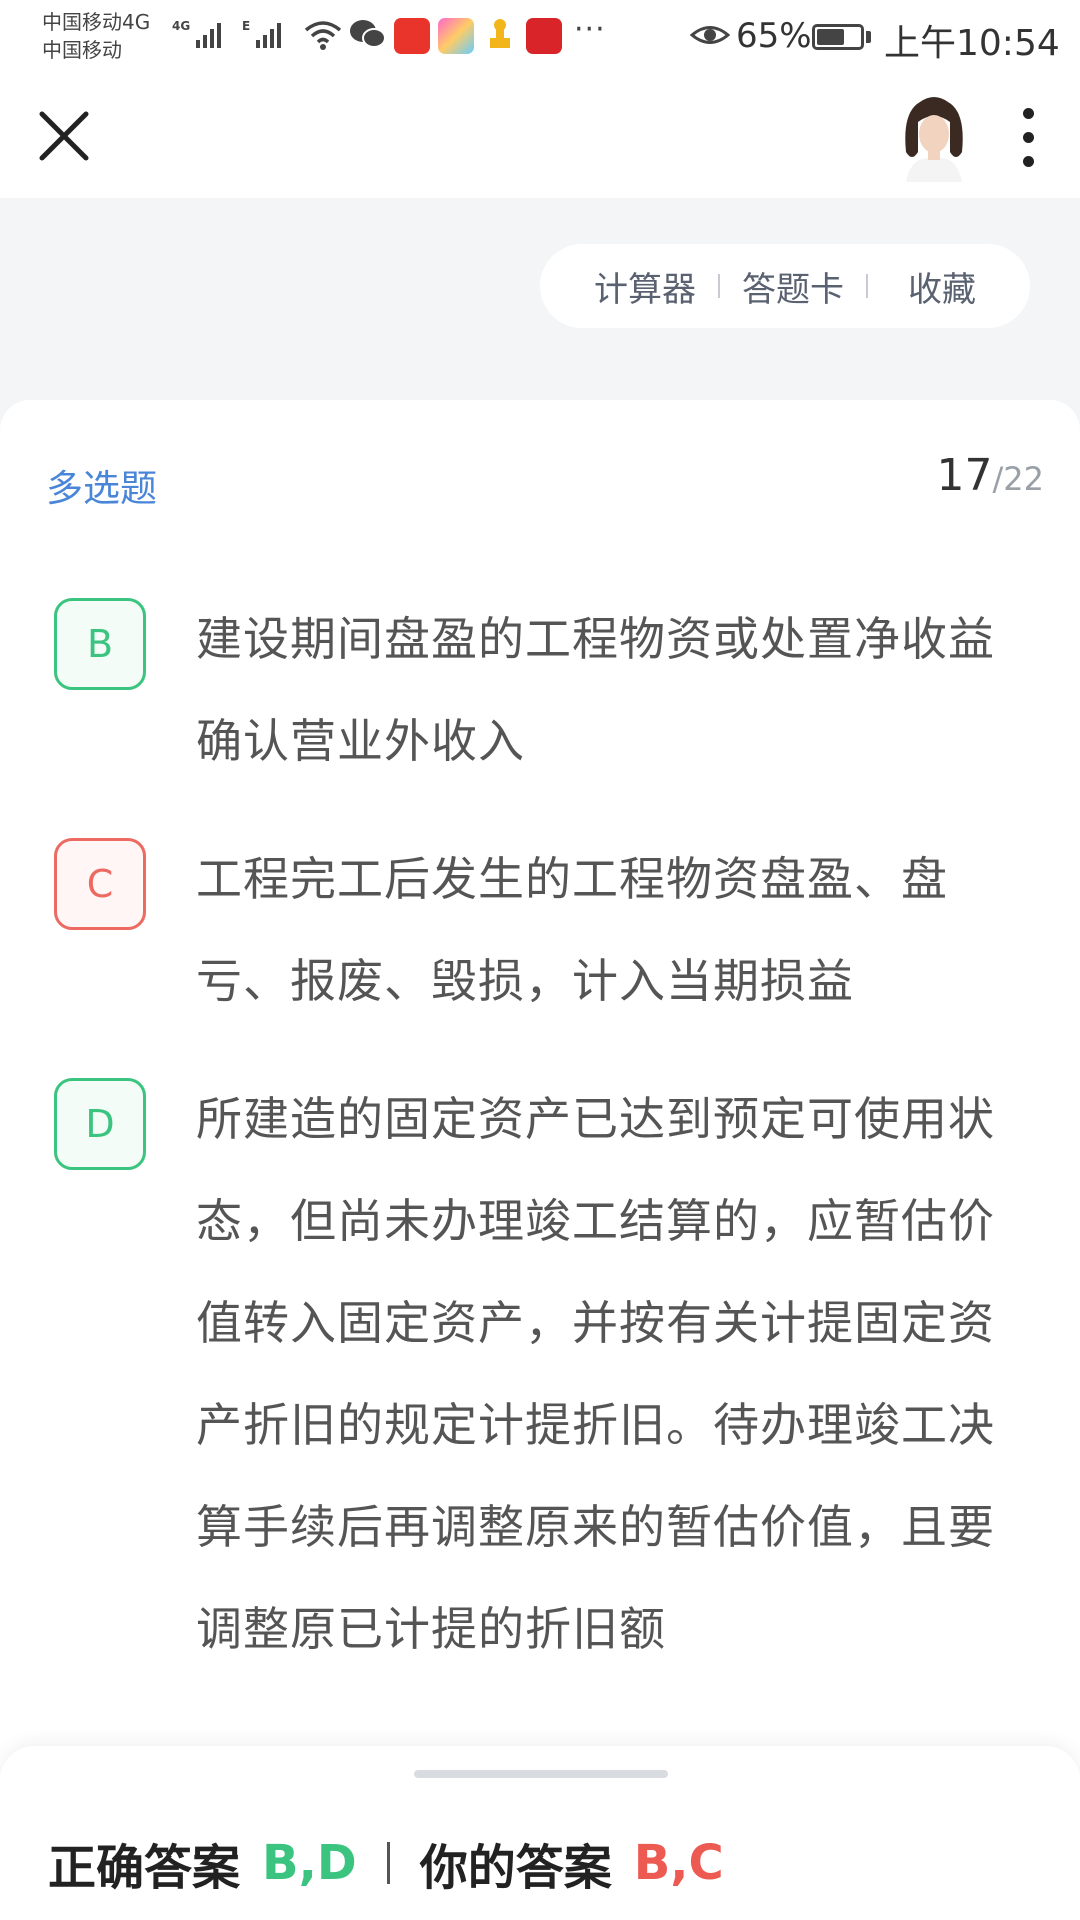 This screenshot has height=1920, width=1080. I want to click on music-app-icon, so click(544, 36).